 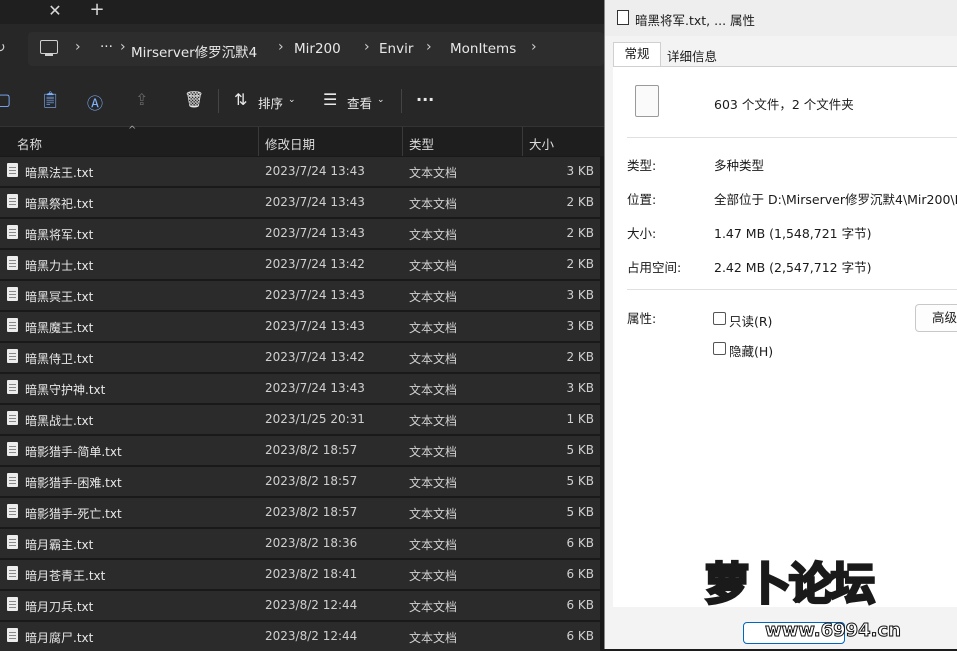 What do you see at coordinates (59, 235) in the screenshot?
I see `file-name: 暗黑将军.txt` at bounding box center [59, 235].